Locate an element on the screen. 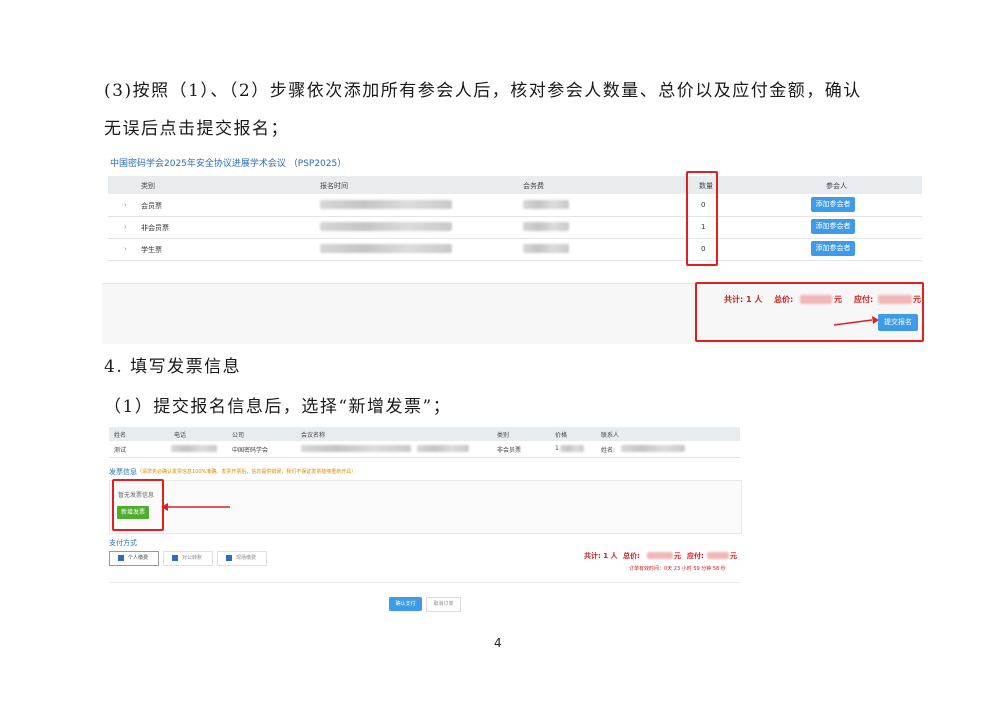 This screenshot has width=1000, height=707. row-category: 会员票 is located at coordinates (151, 206).